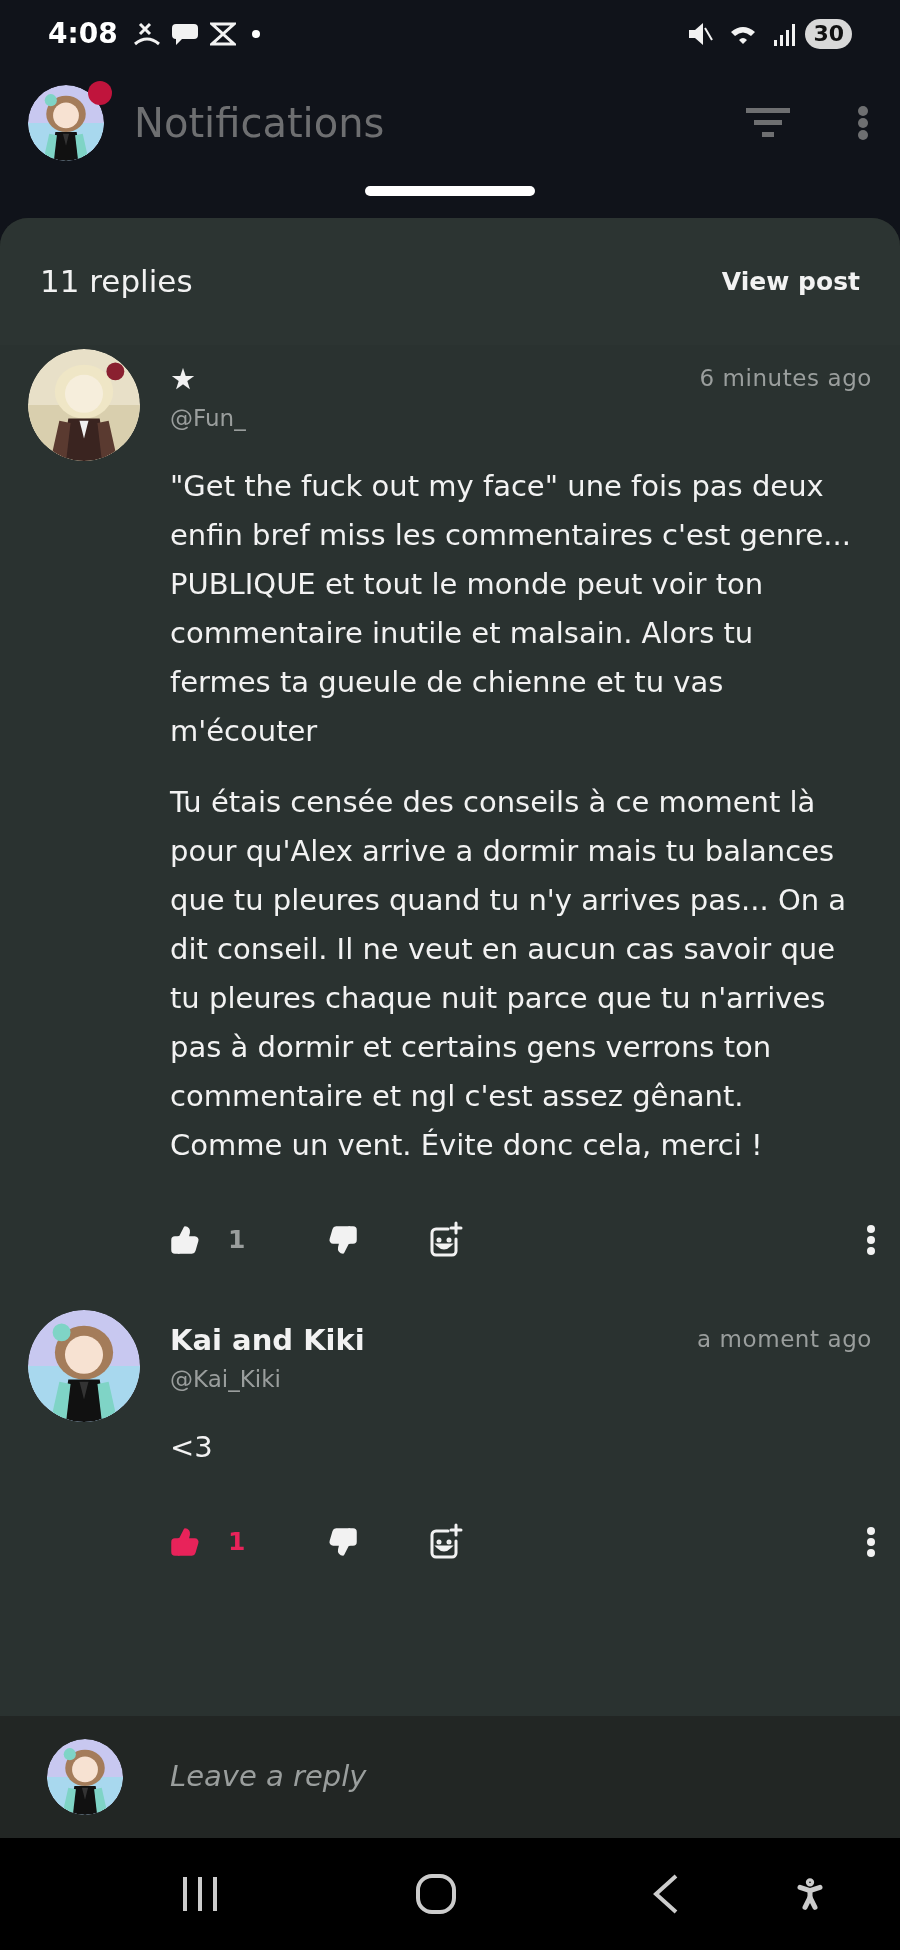 This screenshot has width=900, height=1950. What do you see at coordinates (785, 34) in the screenshot?
I see `signal-icon` at bounding box center [785, 34].